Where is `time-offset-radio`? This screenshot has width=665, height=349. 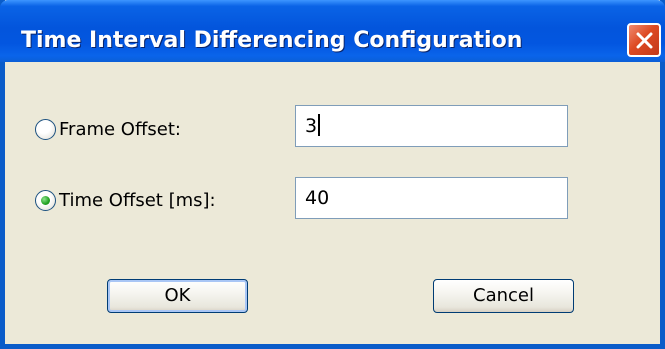 time-offset-radio is located at coordinates (45, 200).